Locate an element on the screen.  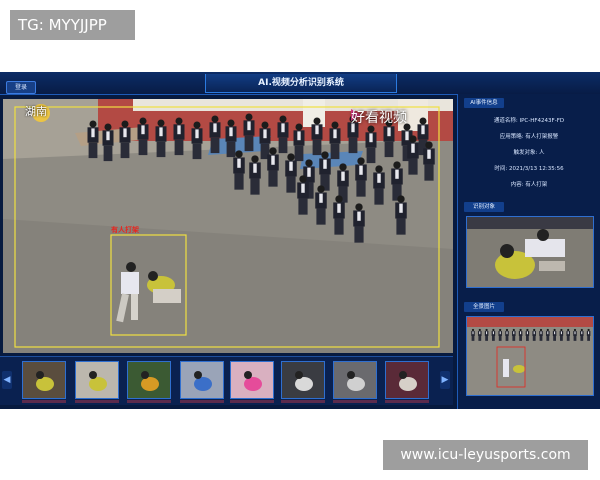
thumbnail-strip: ◀ ▶ is located at coordinates (226, 380).